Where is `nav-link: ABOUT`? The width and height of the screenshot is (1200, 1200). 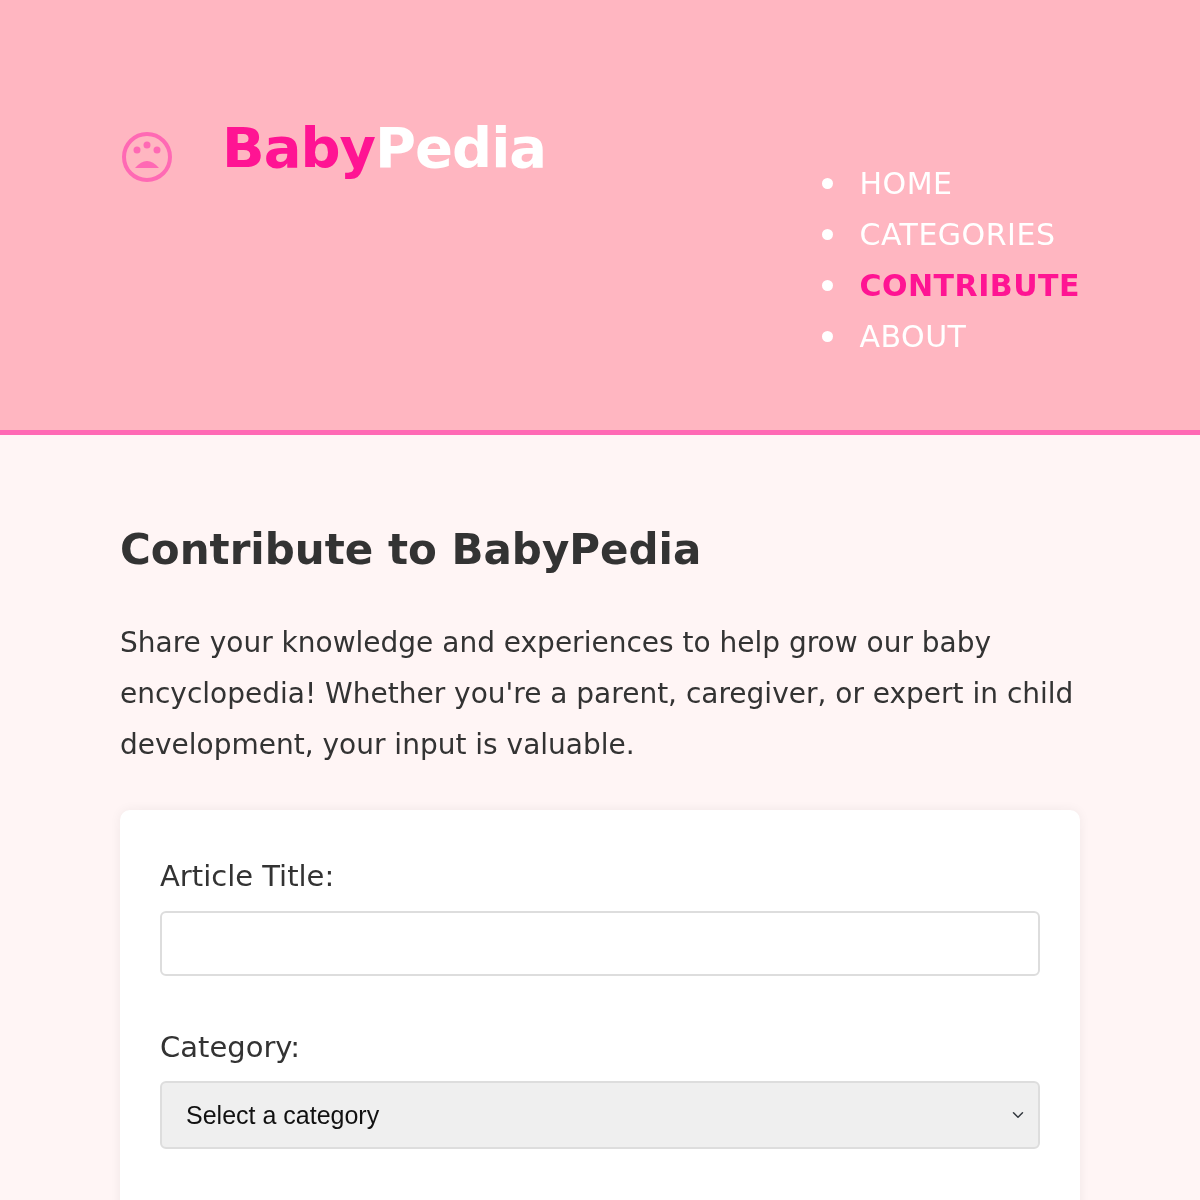 nav-link: ABOUT is located at coordinates (913, 336).